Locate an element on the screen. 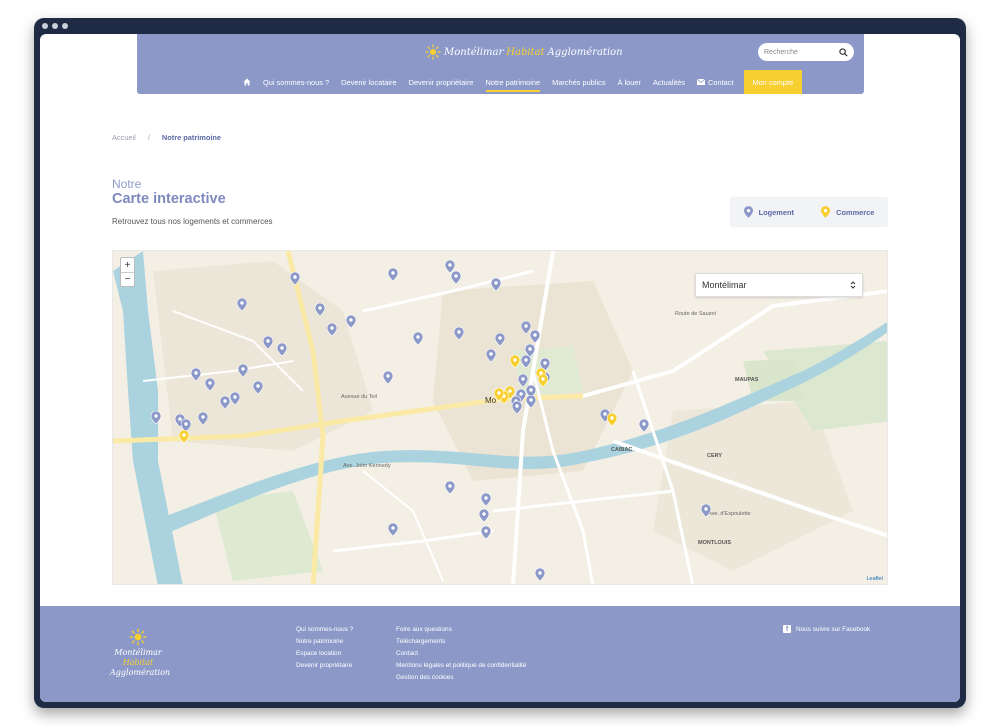 This screenshot has width=1000, height=726. nav-actualites: Actualités is located at coordinates (669, 82).